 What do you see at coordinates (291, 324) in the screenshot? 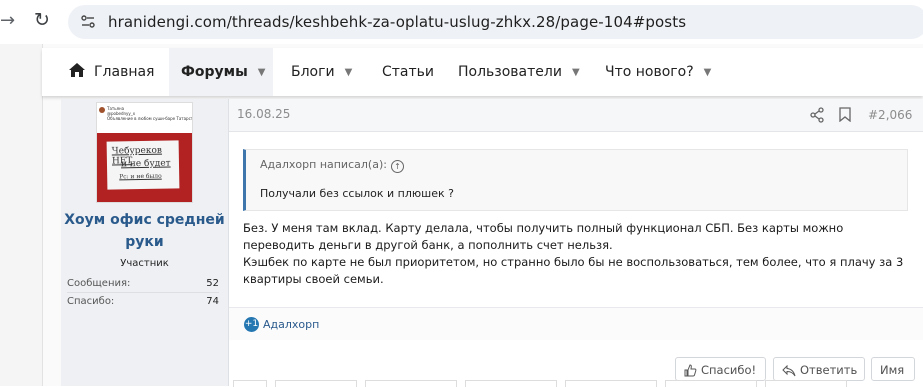
I see `reaction-user-link: Адалхорп` at bounding box center [291, 324].